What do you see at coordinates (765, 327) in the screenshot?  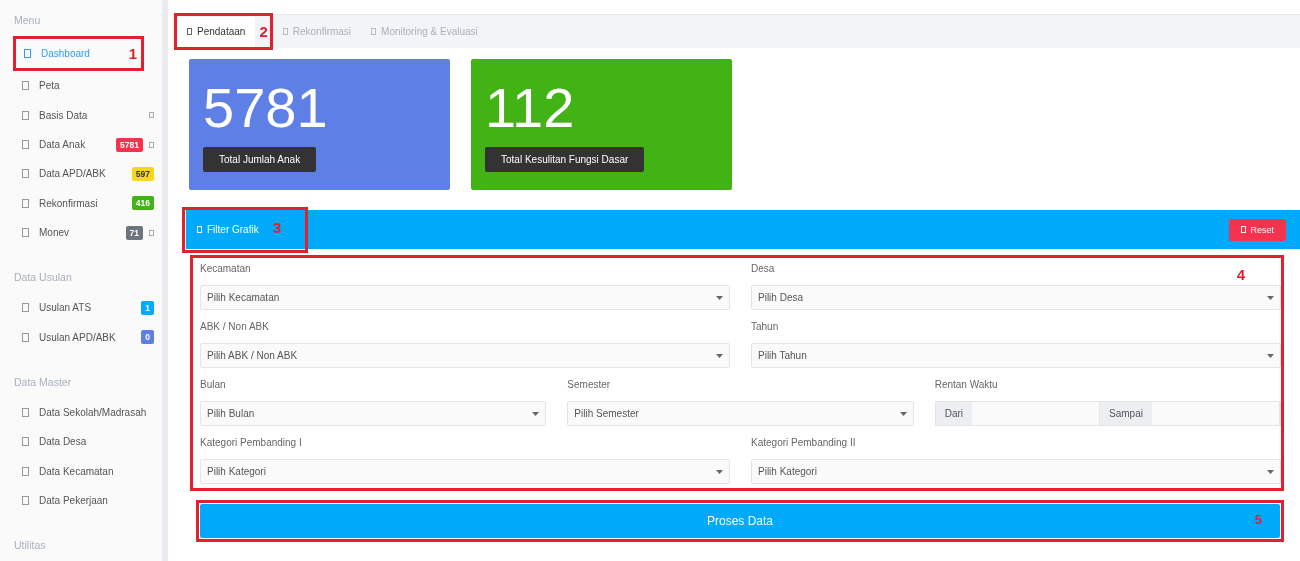 I see `field-label: Tahun` at bounding box center [765, 327].